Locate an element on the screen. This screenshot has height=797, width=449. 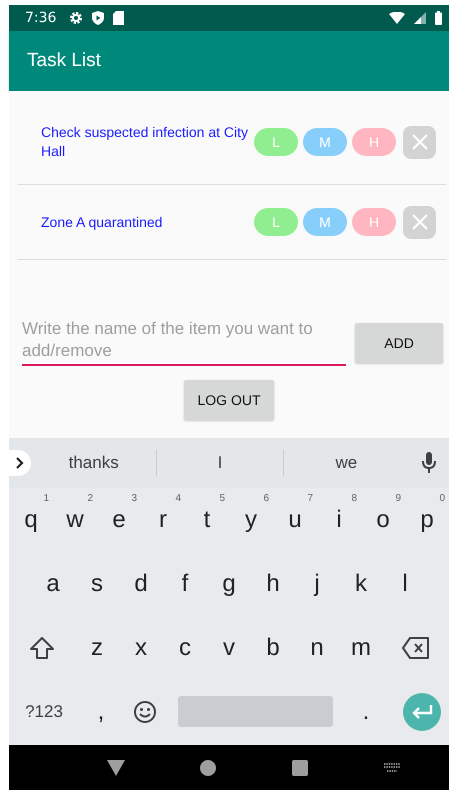
key-letter: g is located at coordinates (229, 584).